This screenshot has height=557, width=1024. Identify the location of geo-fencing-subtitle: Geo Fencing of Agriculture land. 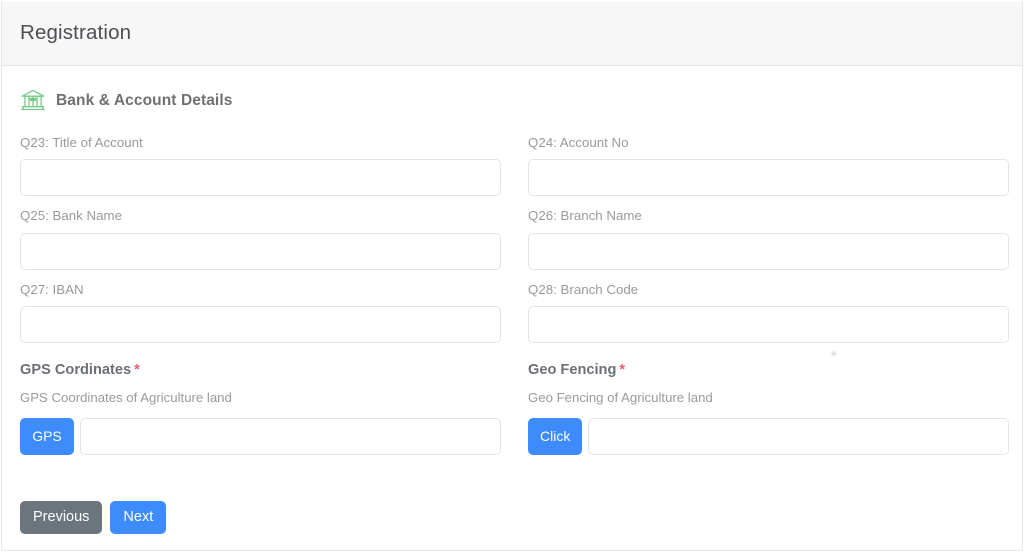
(620, 398).